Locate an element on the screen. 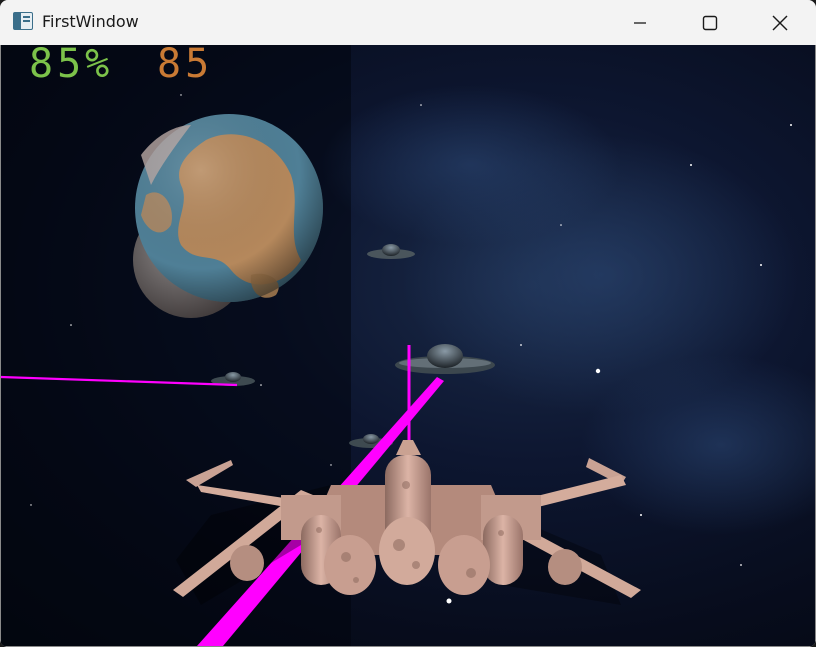  maximize-icon is located at coordinates (710, 22).